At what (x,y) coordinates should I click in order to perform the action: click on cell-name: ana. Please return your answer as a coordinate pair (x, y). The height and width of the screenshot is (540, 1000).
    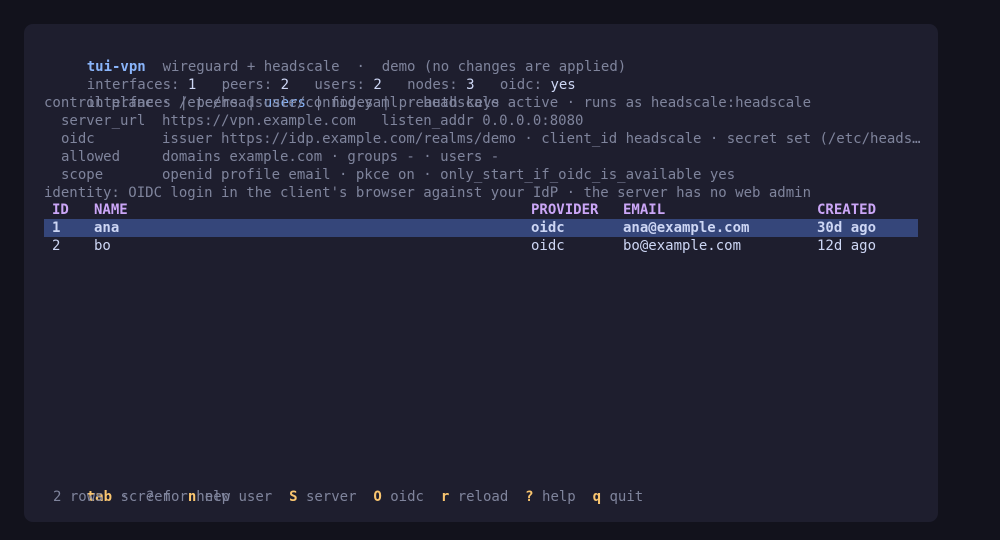
    Looking at the image, I should click on (107, 228).